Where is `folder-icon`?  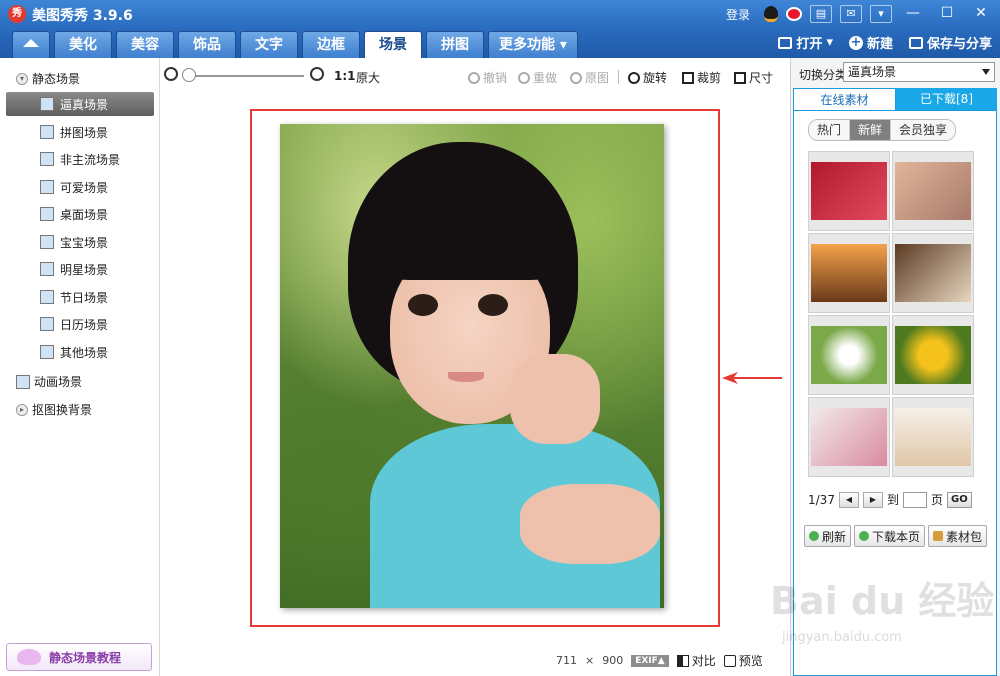 folder-icon is located at coordinates (785, 42).